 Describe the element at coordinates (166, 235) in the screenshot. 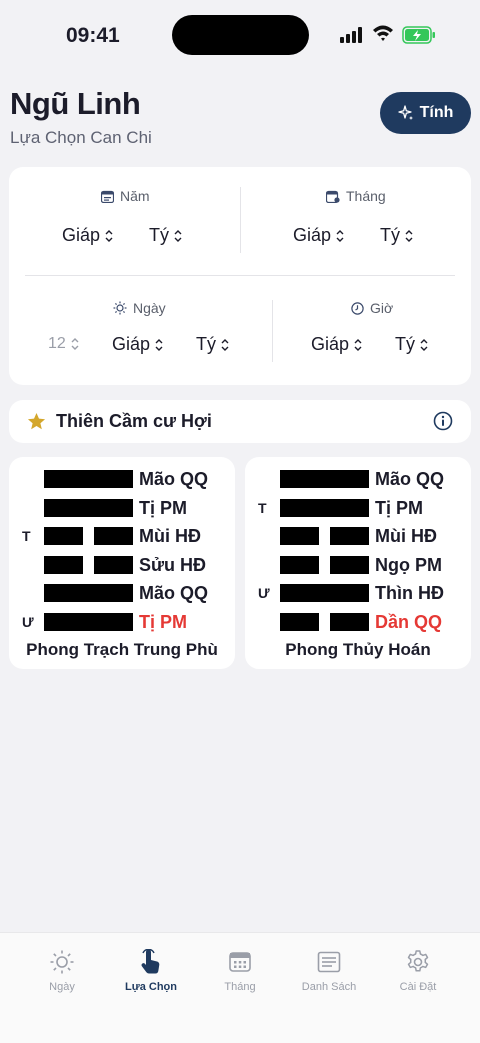

I see `year-branch-picker: Tý` at that location.